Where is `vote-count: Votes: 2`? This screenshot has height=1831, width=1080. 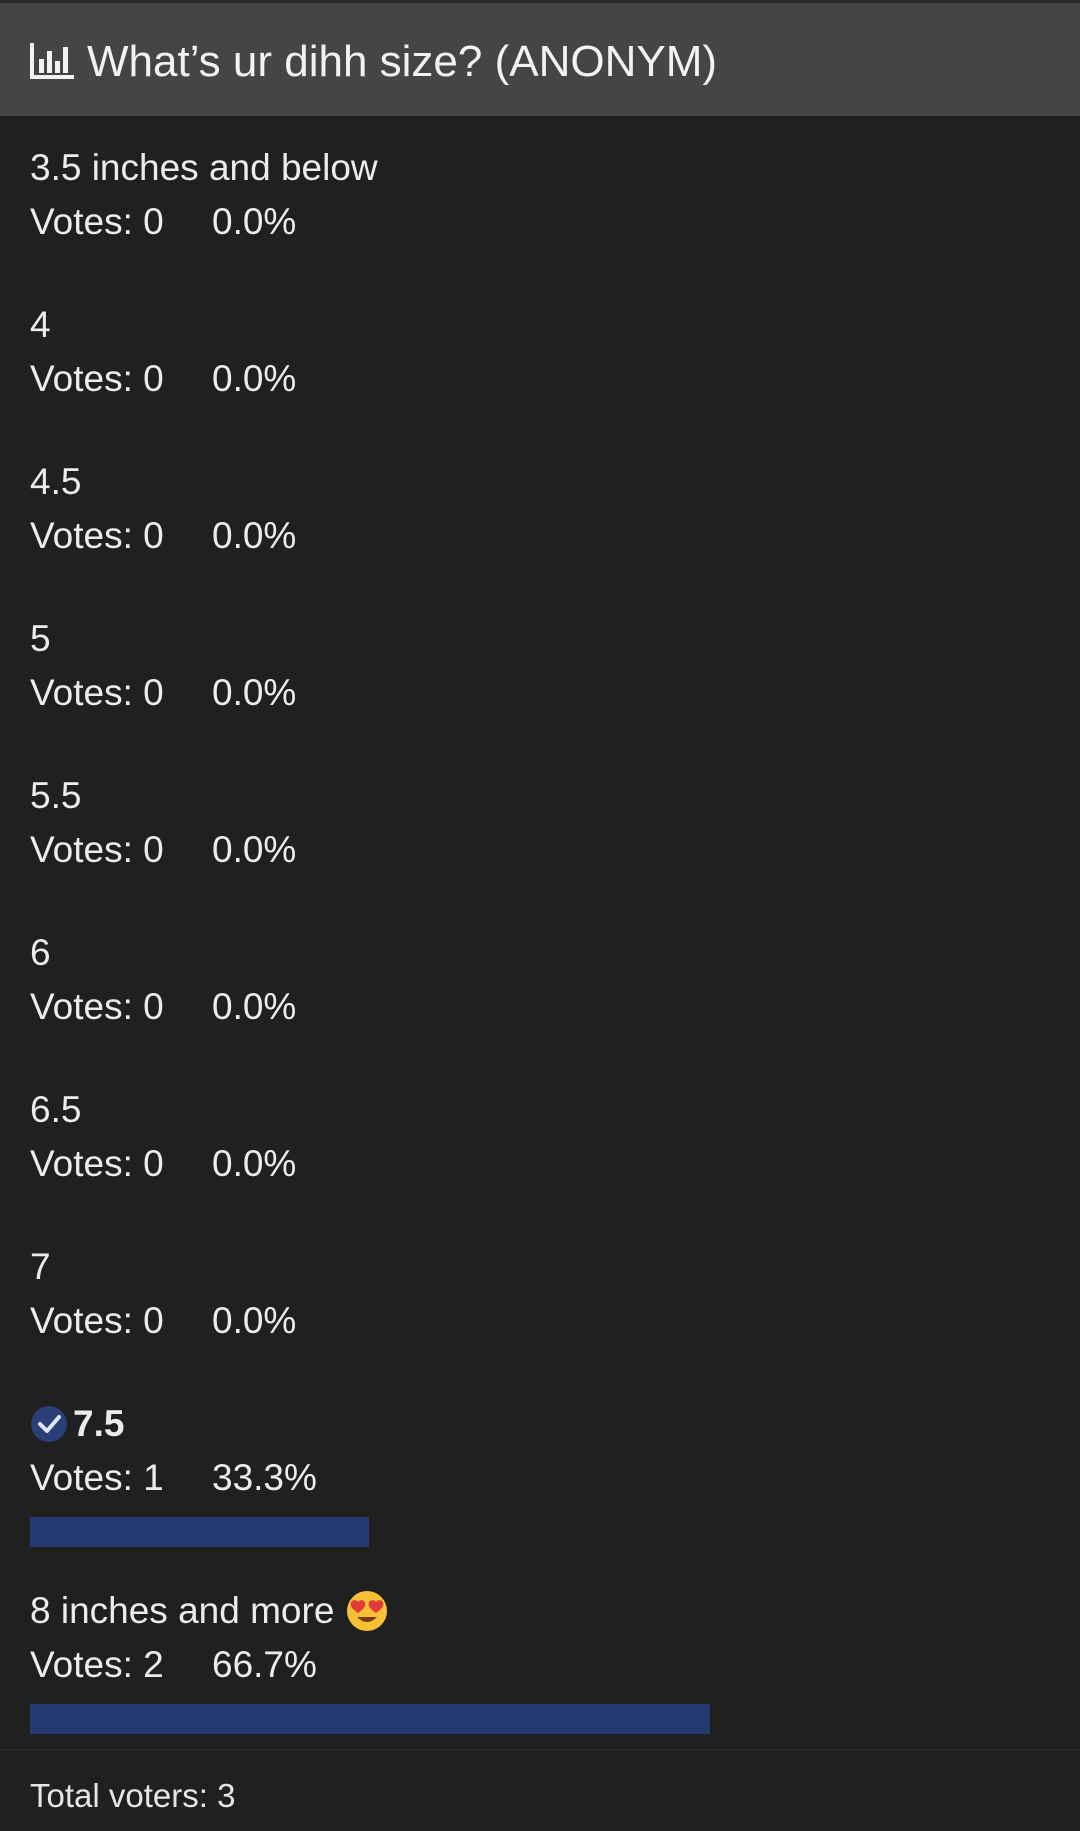
vote-count: Votes: 2 is located at coordinates (97, 1664).